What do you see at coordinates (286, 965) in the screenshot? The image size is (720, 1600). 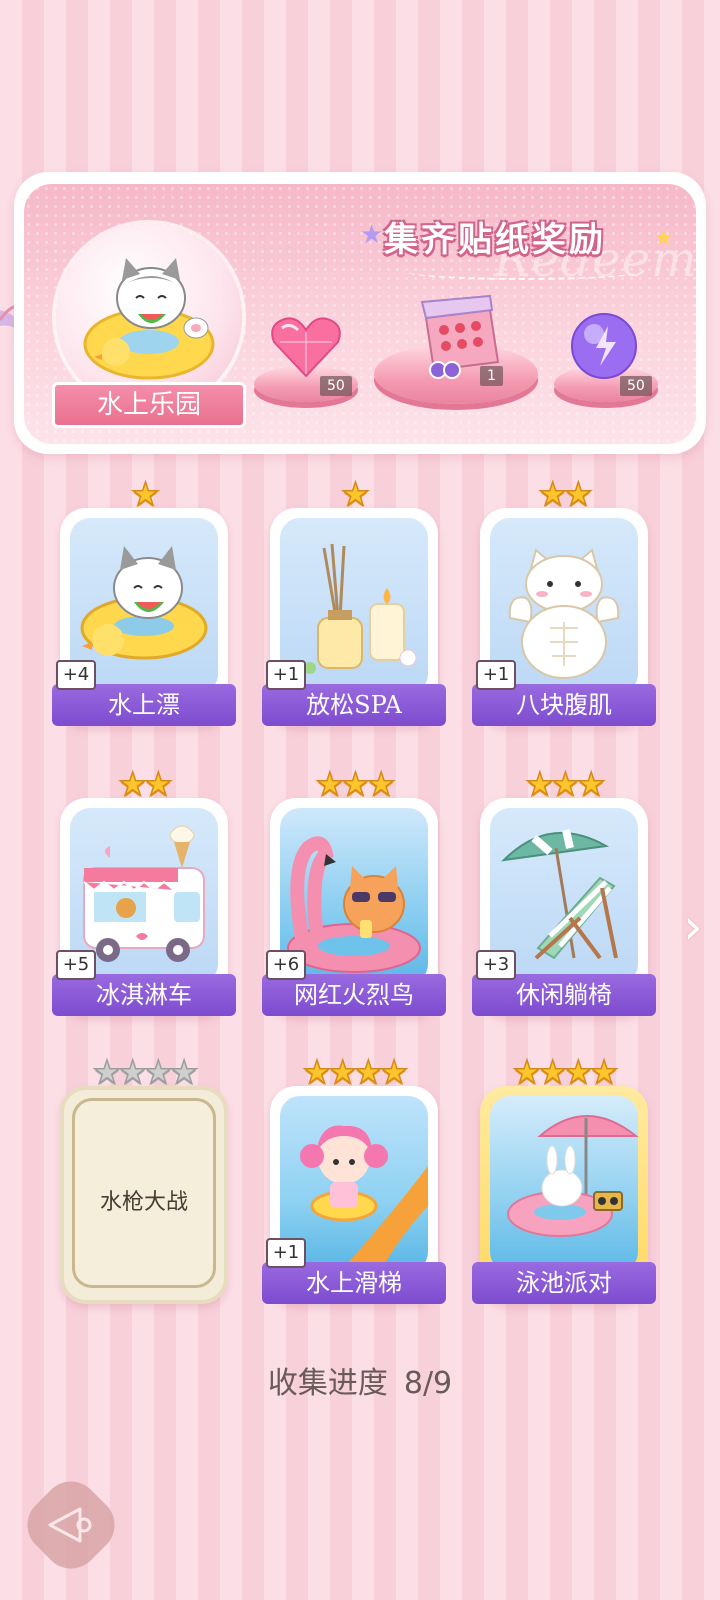 I see `sticker-count: +6` at bounding box center [286, 965].